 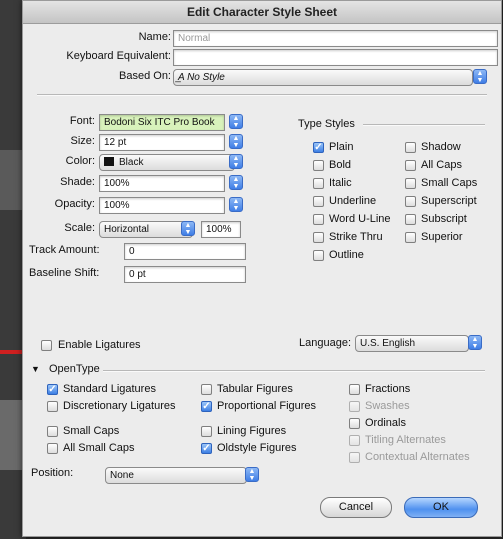 I want to click on fractions-label: Fractions, so click(x=388, y=389).